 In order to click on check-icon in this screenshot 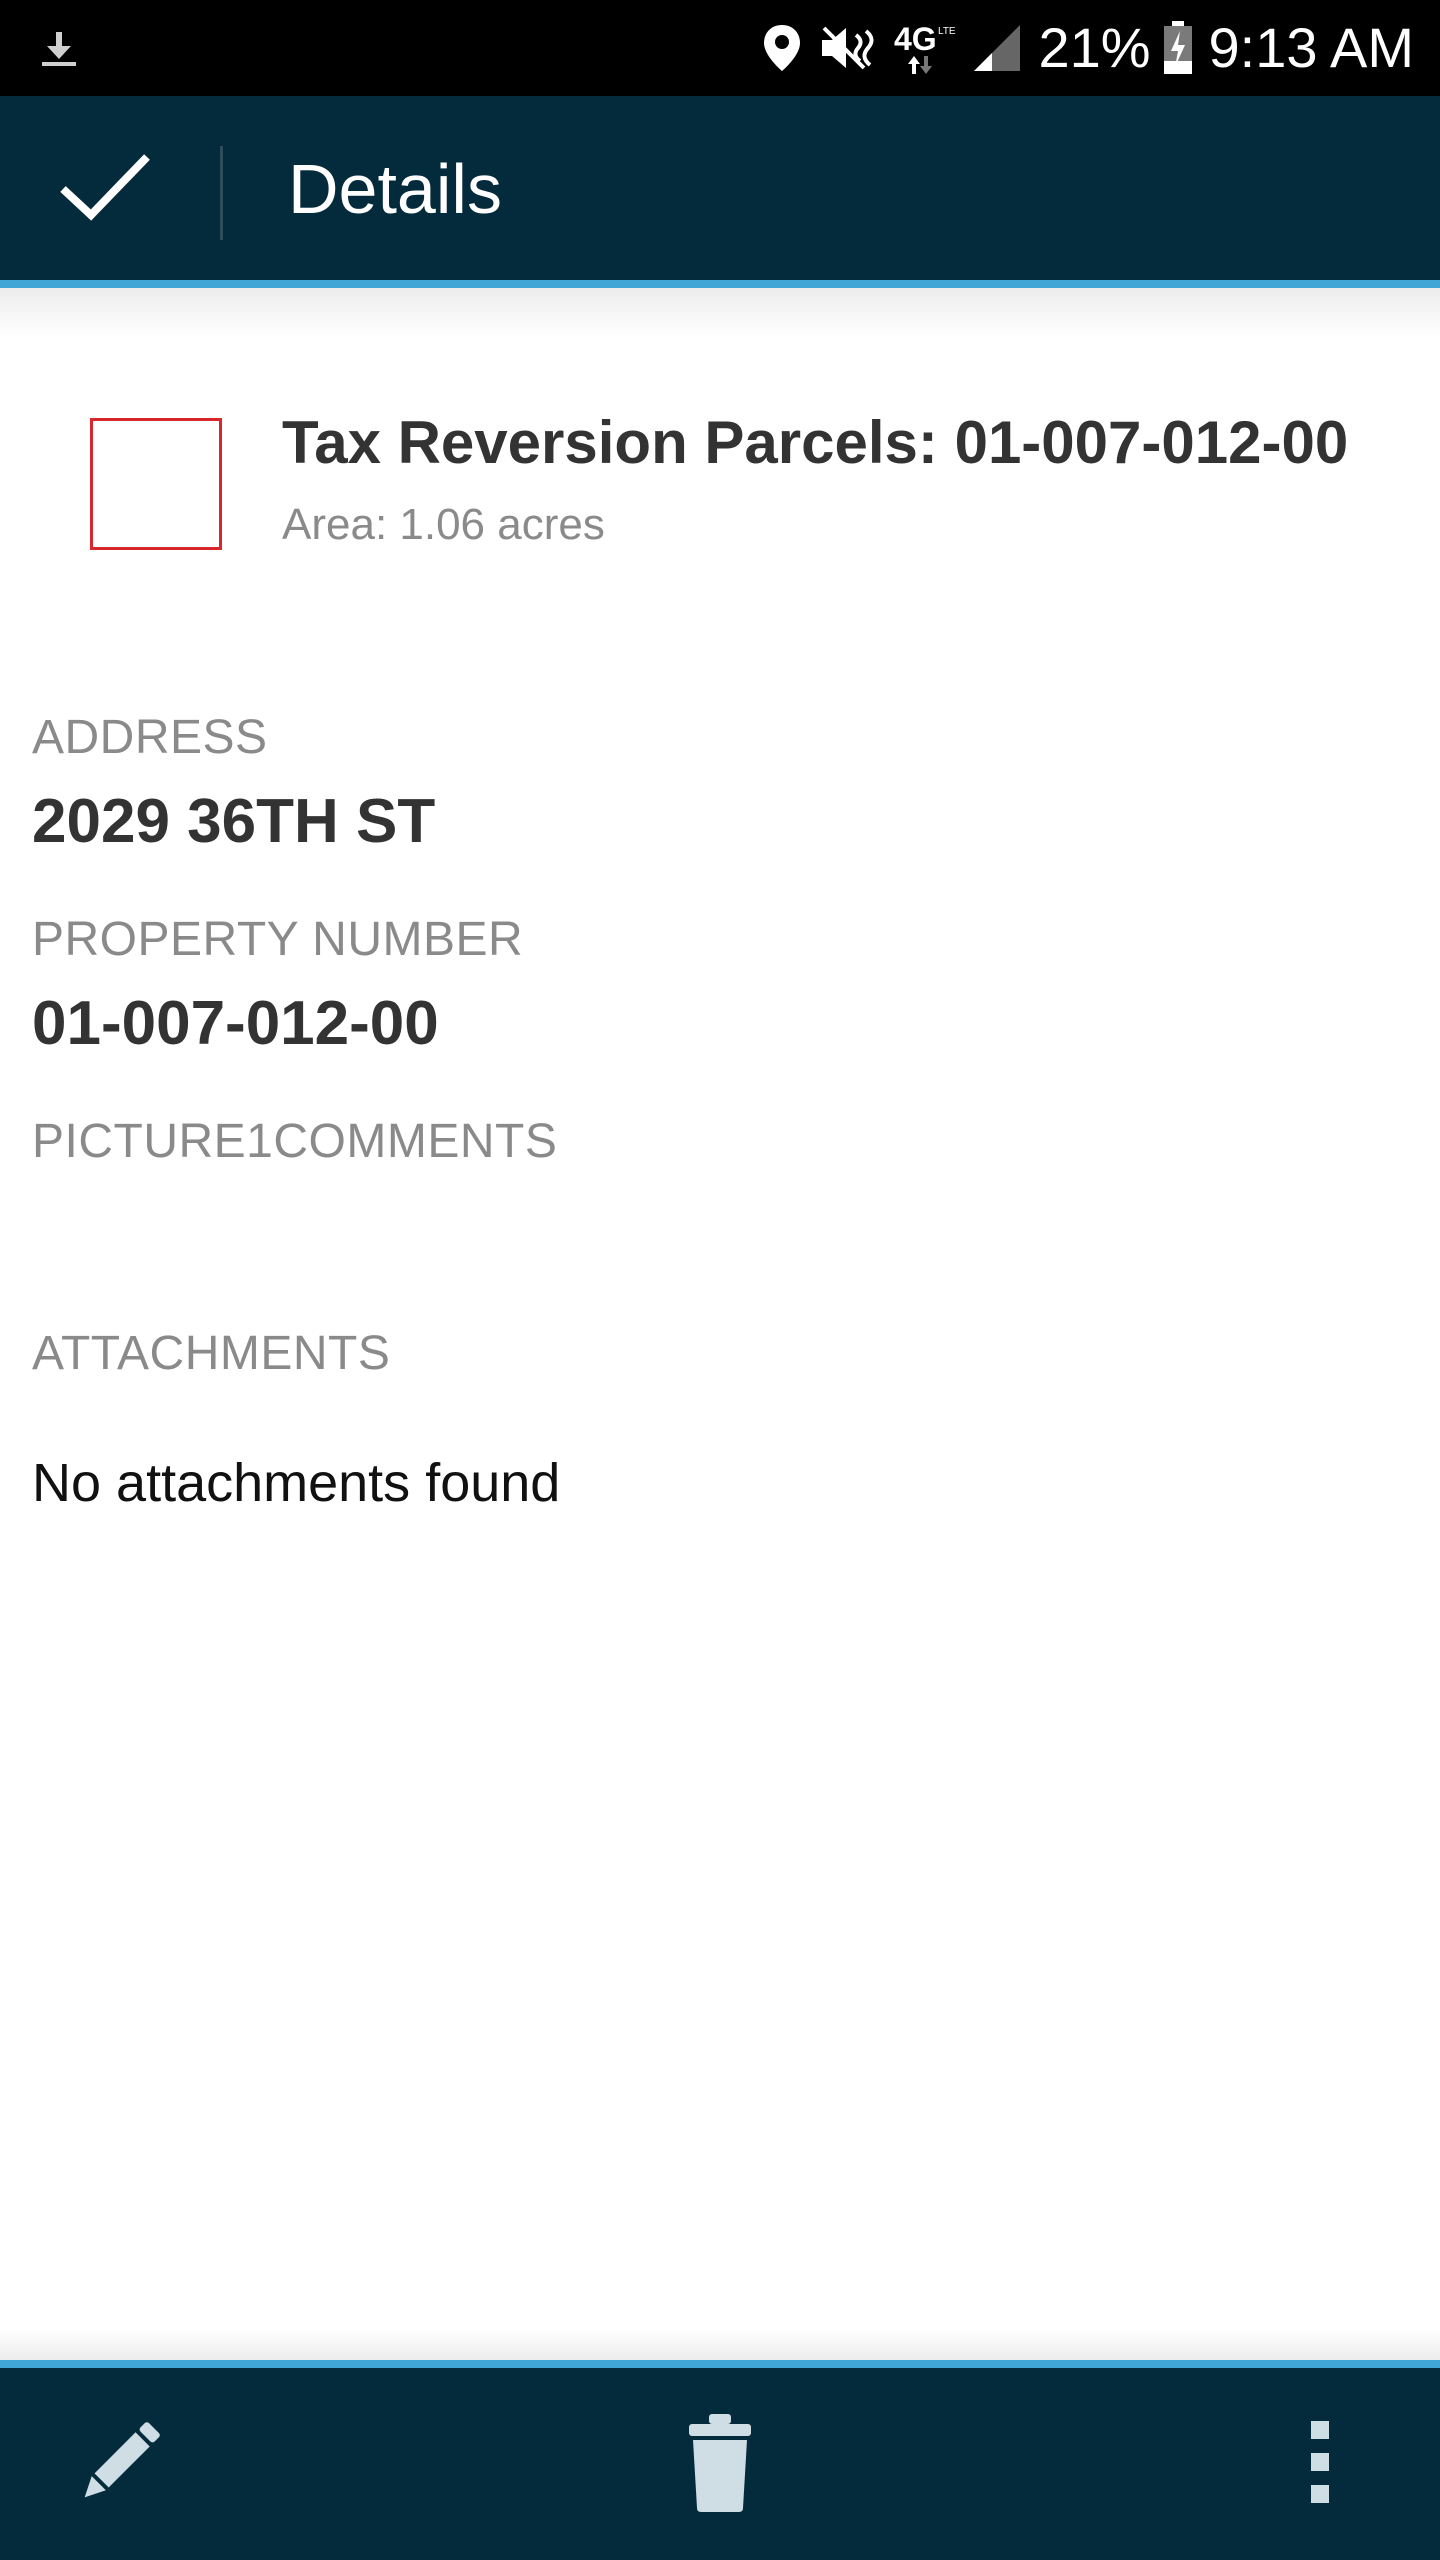, I will do `click(105, 189)`.